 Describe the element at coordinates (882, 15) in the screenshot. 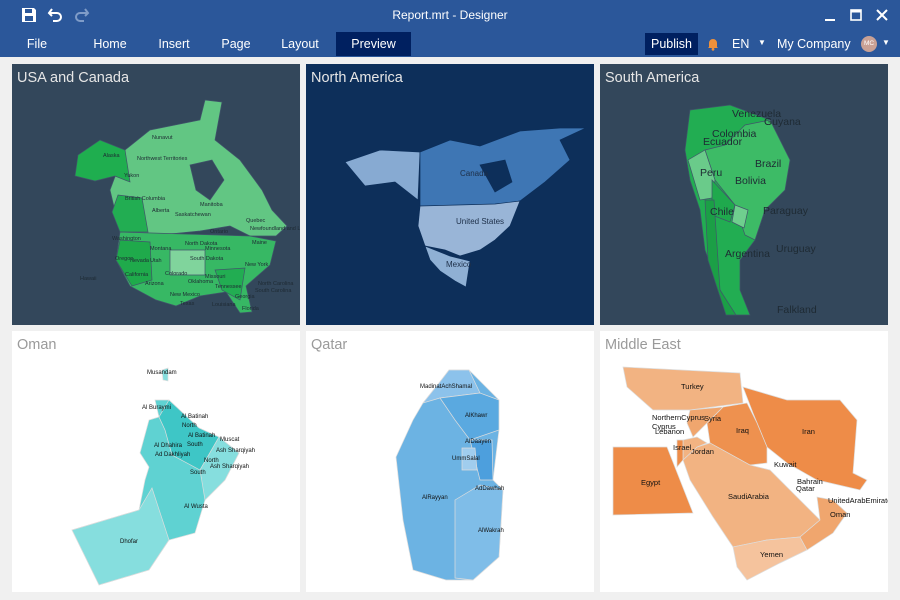

I see `close-icon` at that location.